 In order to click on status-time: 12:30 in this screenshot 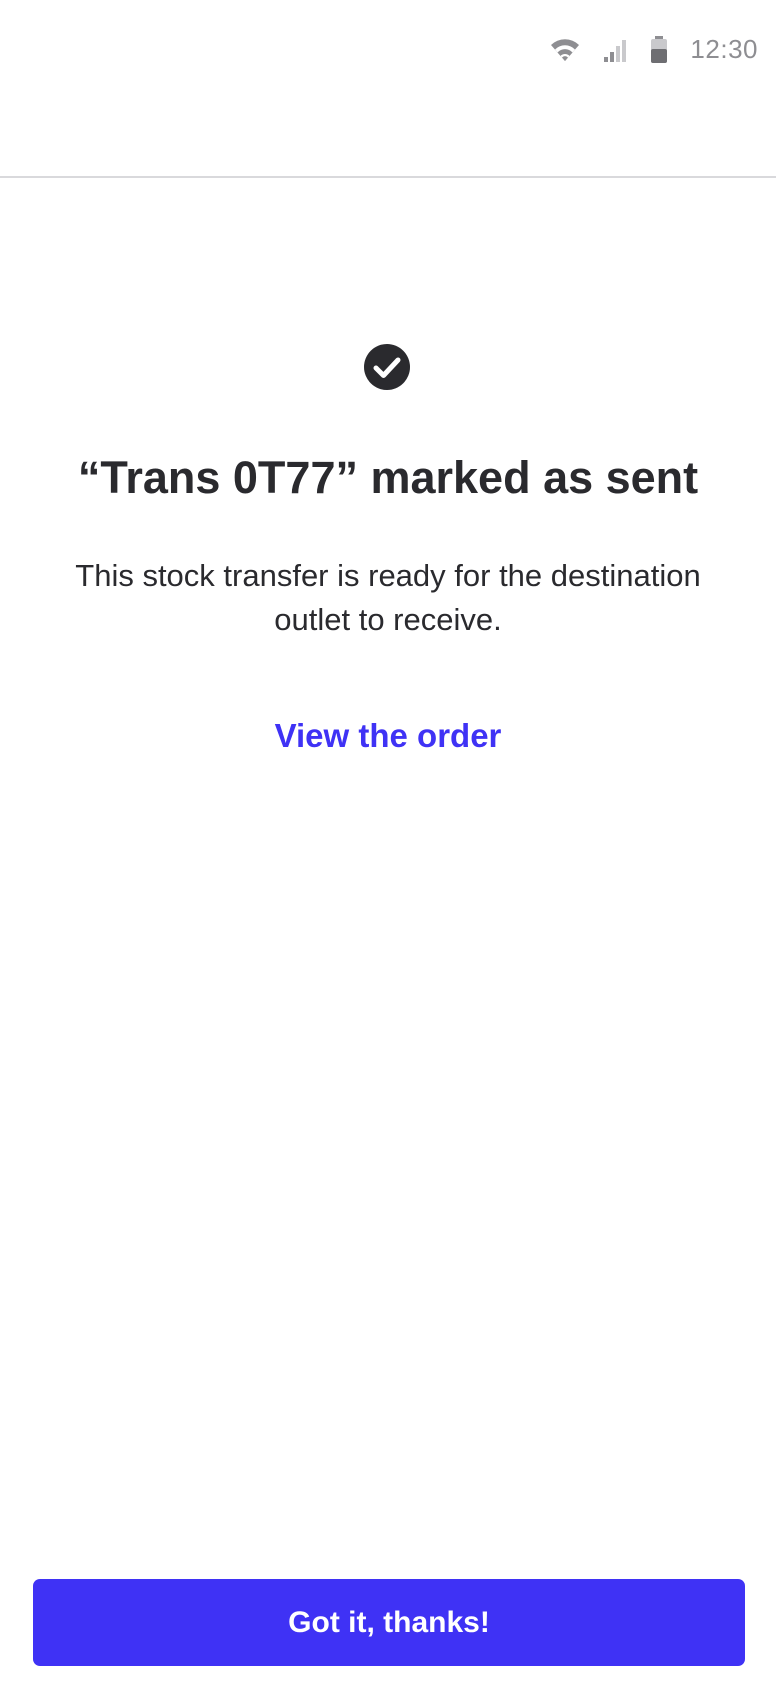, I will do `click(724, 49)`.